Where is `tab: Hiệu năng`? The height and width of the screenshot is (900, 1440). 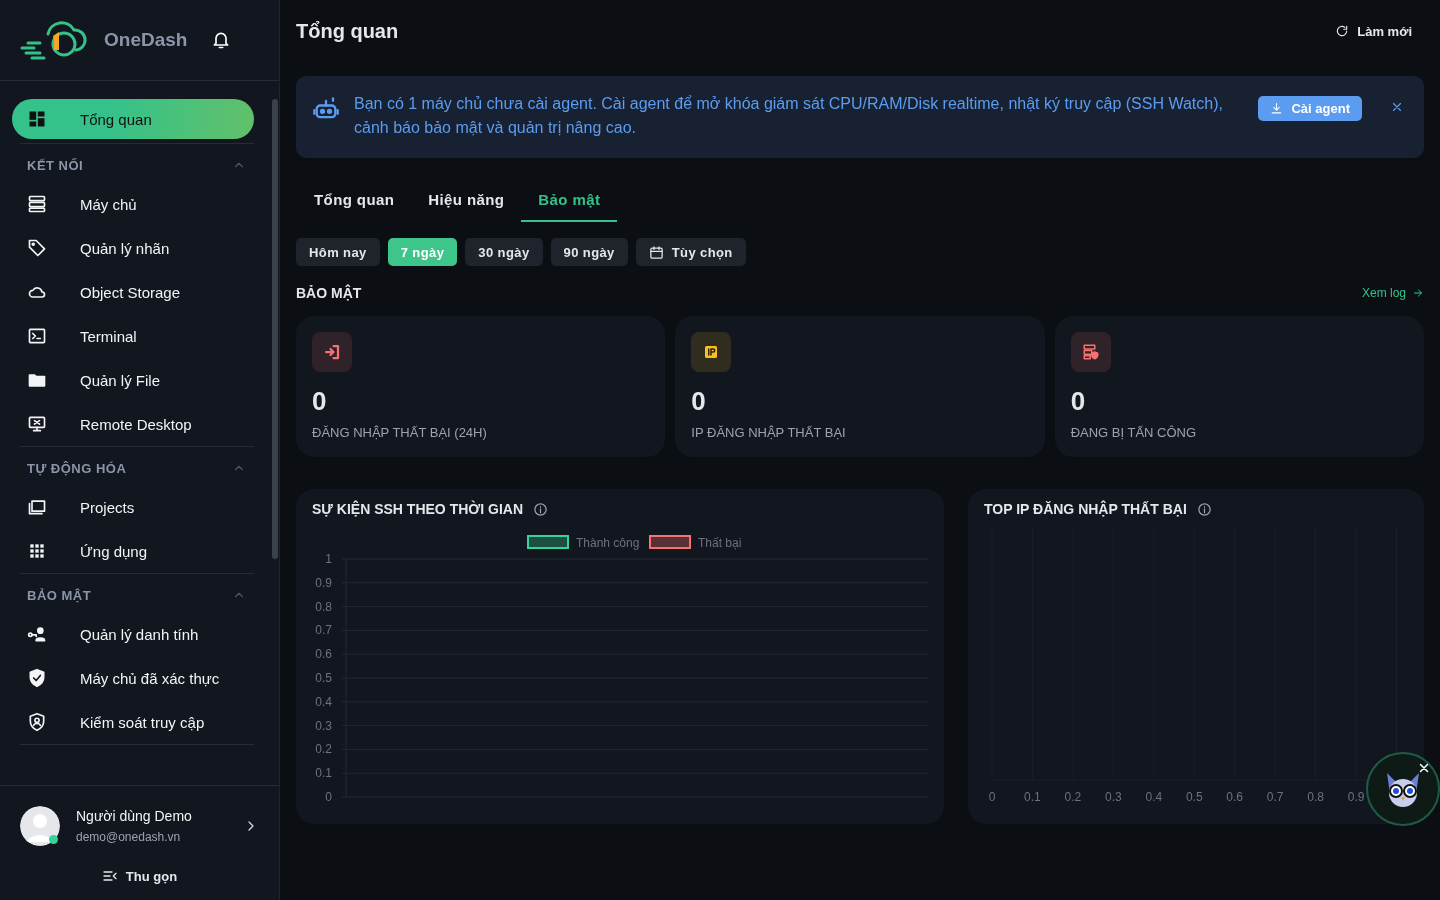
tab: Hiệu năng is located at coordinates (466, 200).